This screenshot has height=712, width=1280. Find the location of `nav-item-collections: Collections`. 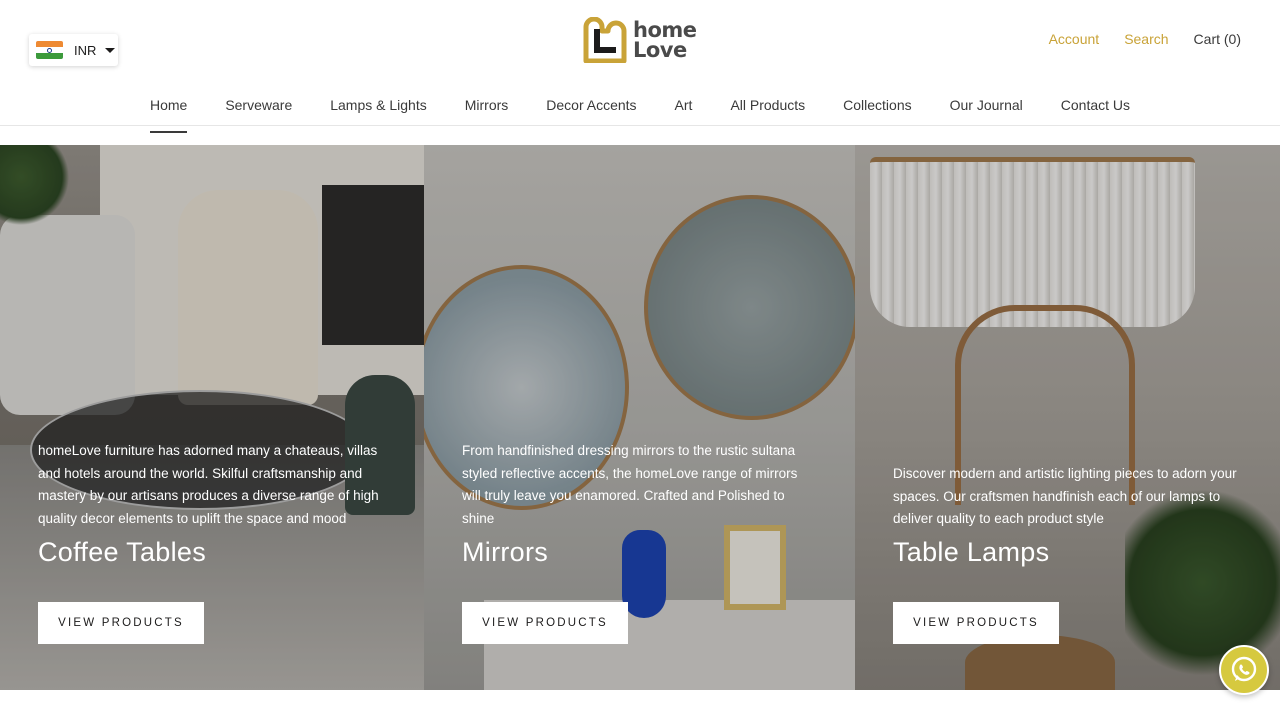

nav-item-collections: Collections is located at coordinates (877, 105).